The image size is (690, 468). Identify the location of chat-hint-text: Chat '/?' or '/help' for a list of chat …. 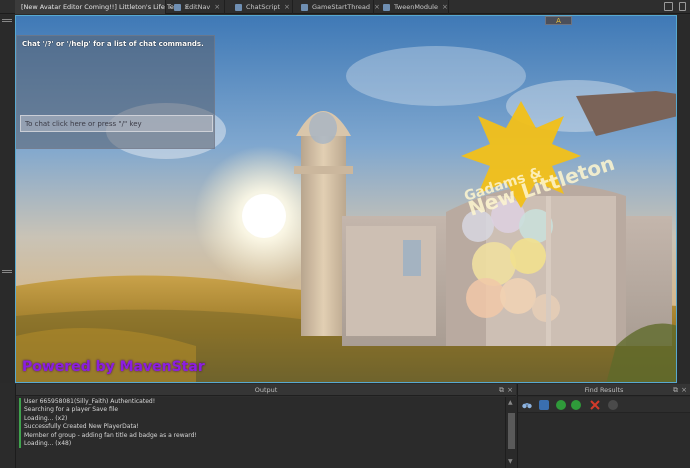
(113, 44).